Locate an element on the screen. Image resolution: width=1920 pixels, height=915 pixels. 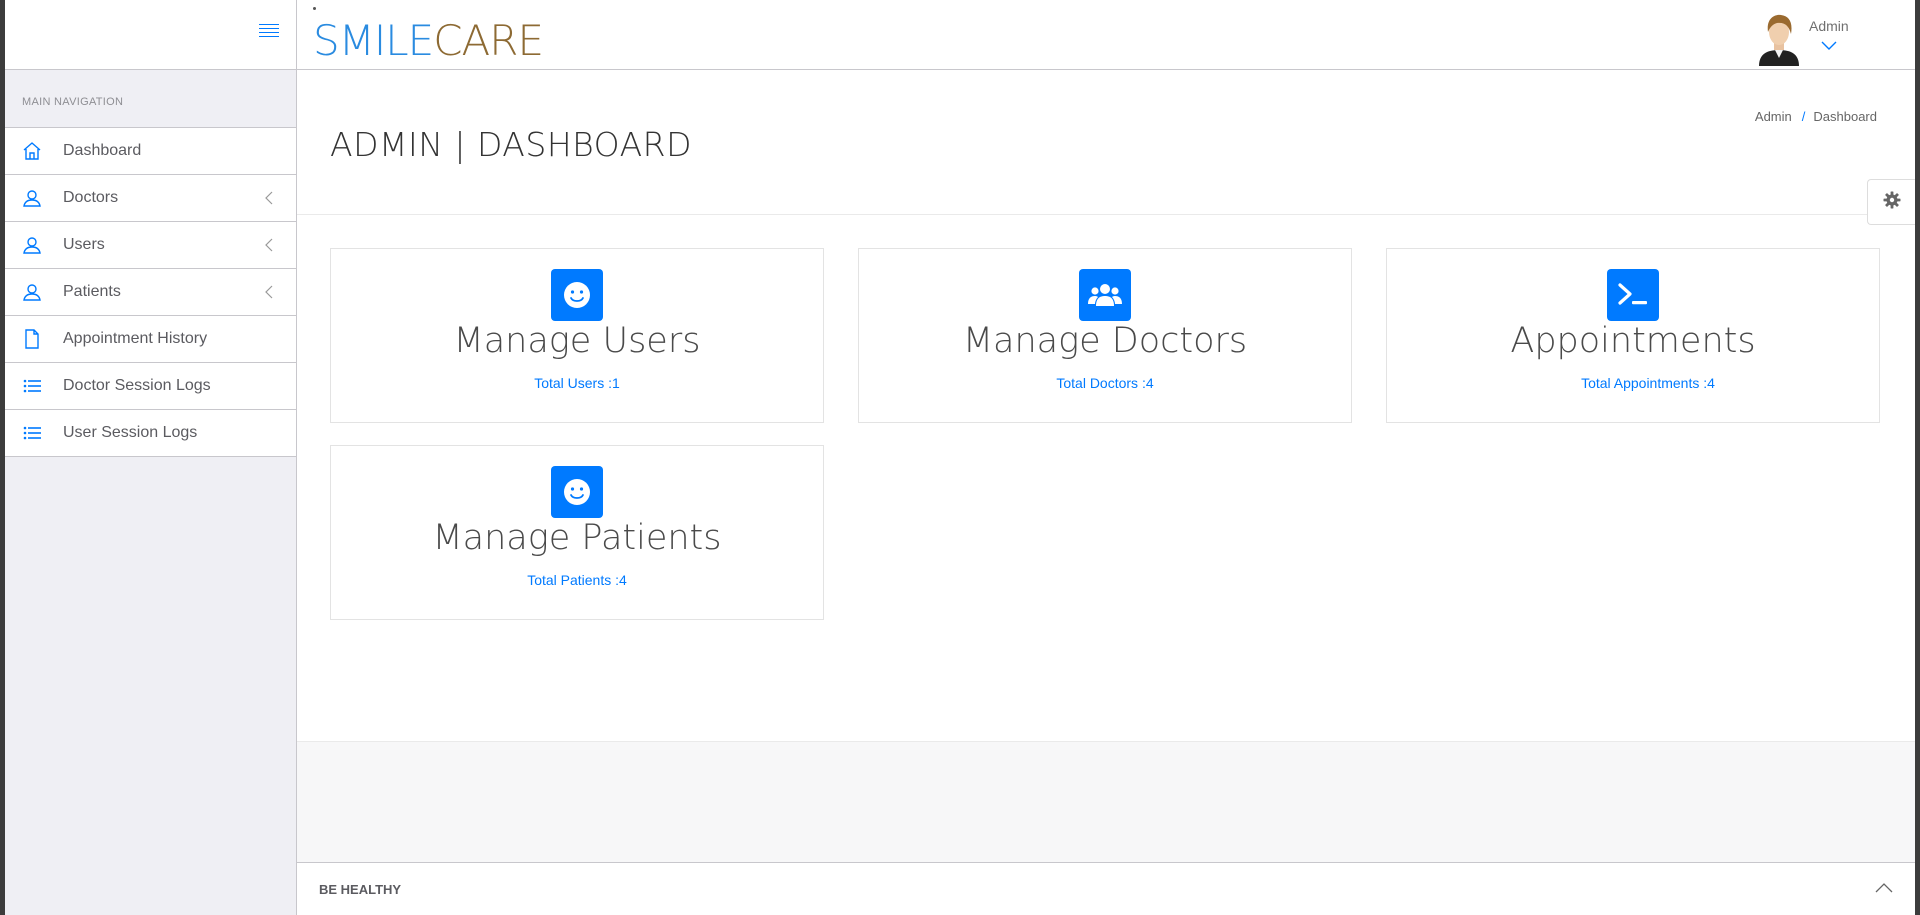
brand-part-2: CARE is located at coordinates (488, 40).